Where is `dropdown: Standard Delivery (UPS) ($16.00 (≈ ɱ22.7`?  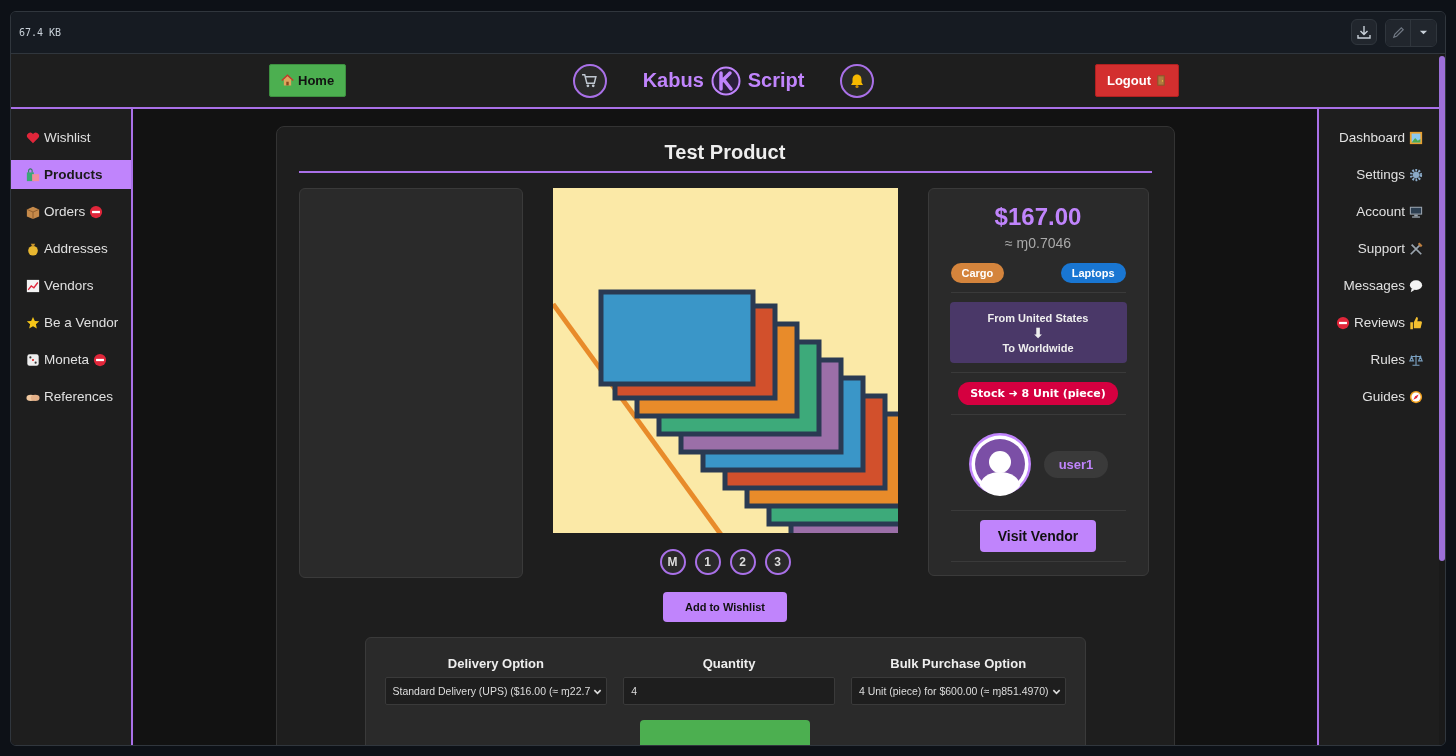
dropdown: Standard Delivery (UPS) ($16.00 (≈ ɱ22.7 is located at coordinates (496, 691).